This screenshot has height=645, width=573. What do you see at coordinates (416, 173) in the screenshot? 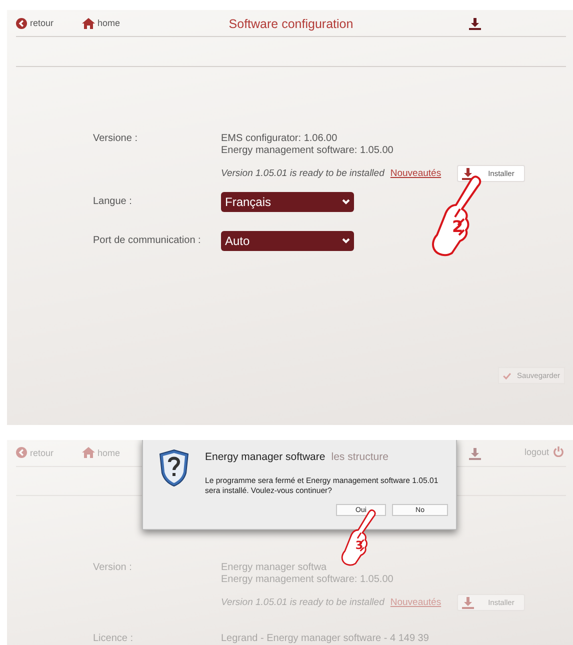
I see `news-link: Nouveautés` at bounding box center [416, 173].